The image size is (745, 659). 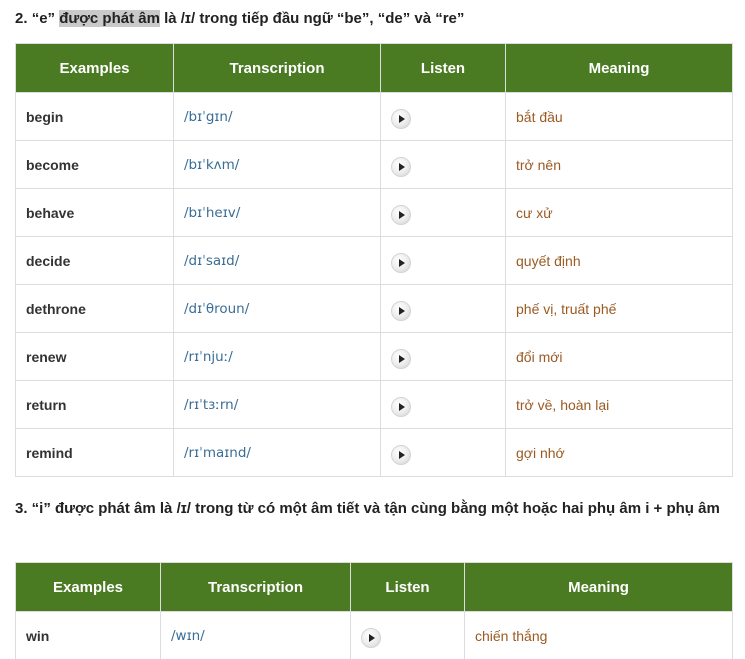 I want to click on meaning: quyết định, so click(x=619, y=260).